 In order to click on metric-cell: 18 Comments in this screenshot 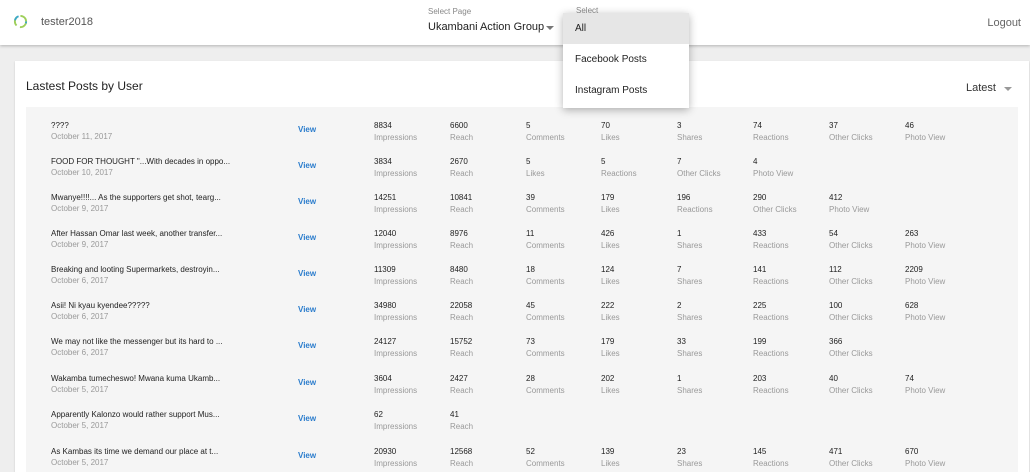, I will do `click(562, 275)`.